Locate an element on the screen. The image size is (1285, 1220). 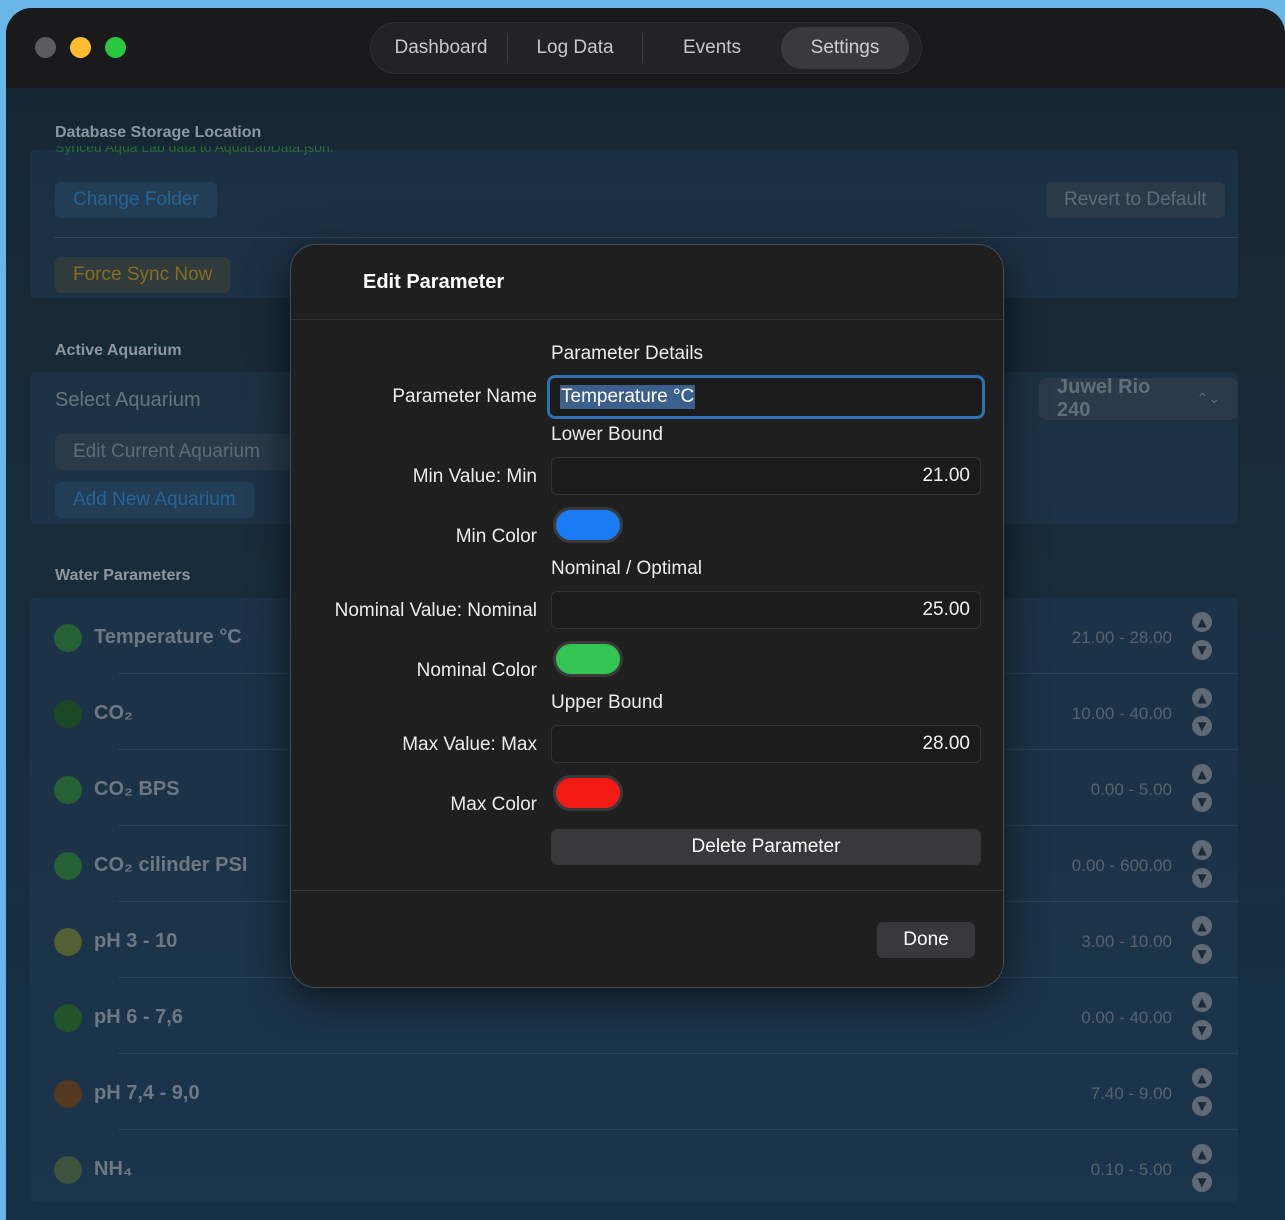
min-color-well is located at coordinates (588, 525).